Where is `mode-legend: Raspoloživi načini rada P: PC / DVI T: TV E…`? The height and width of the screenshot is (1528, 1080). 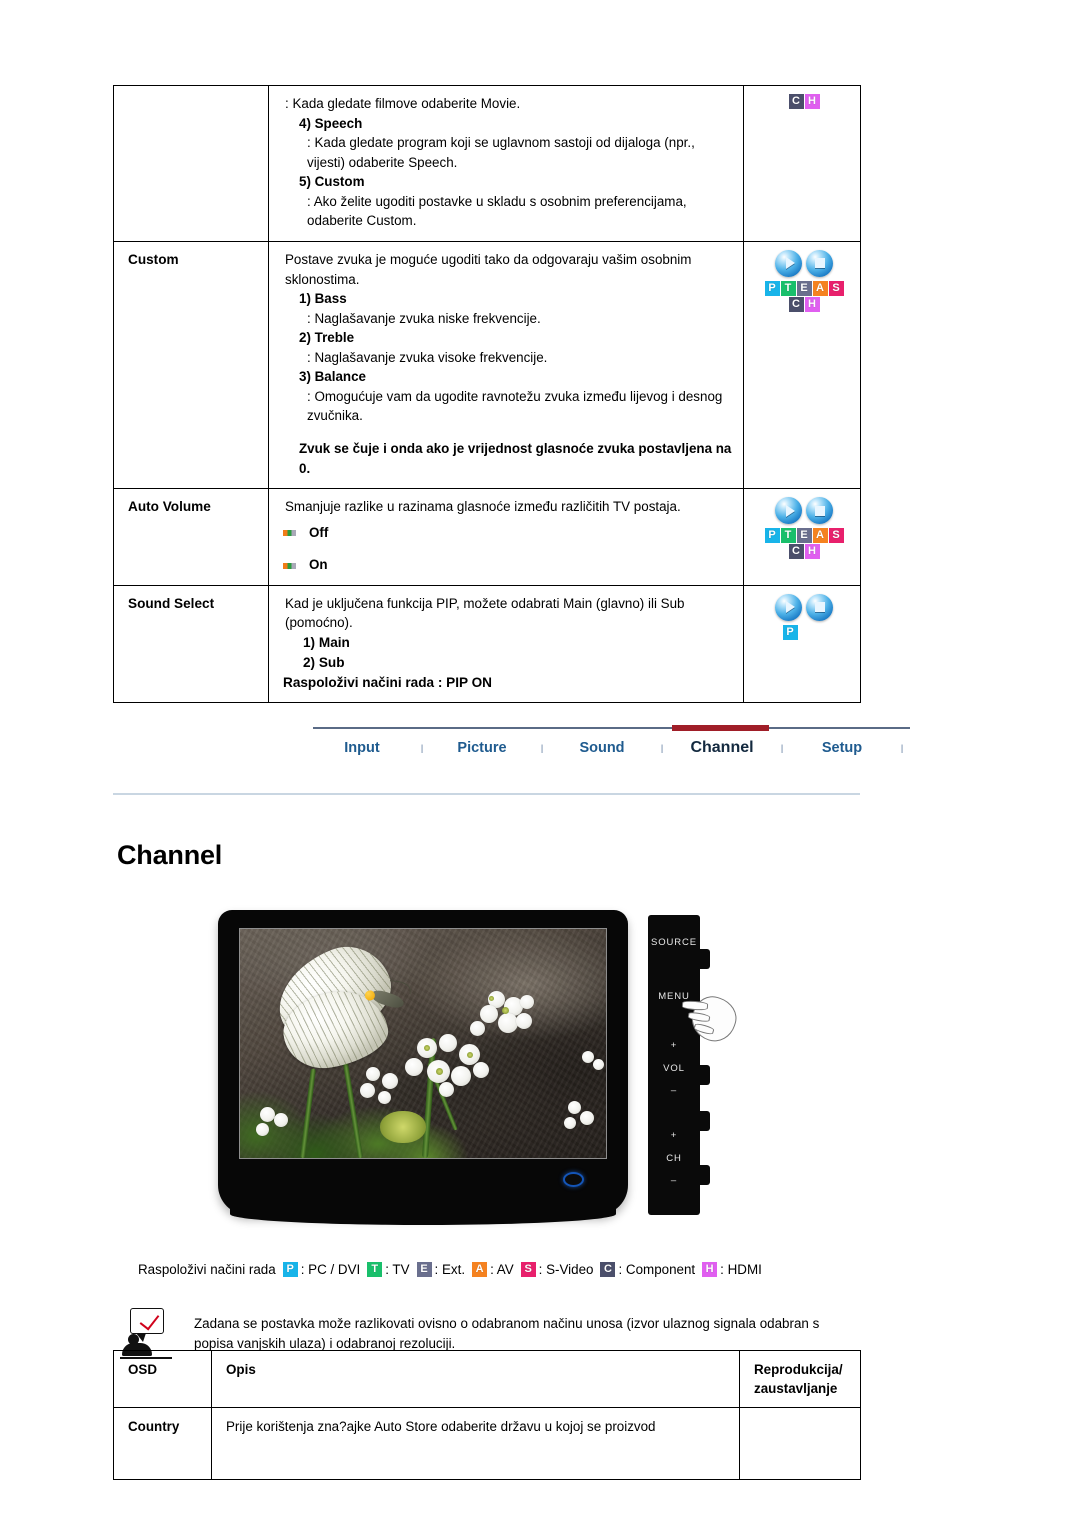
mode-legend: Raspoloživi načini rada P: PC / DVI T: TV E… is located at coordinates (450, 1269).